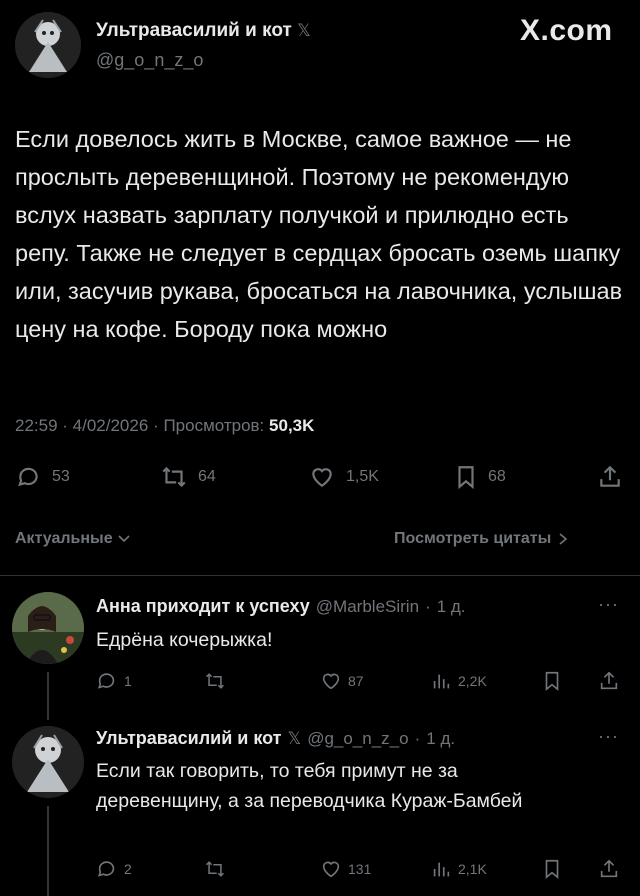  Describe the element at coordinates (356, 681) in the screenshot. I see `like-count: 87` at that location.